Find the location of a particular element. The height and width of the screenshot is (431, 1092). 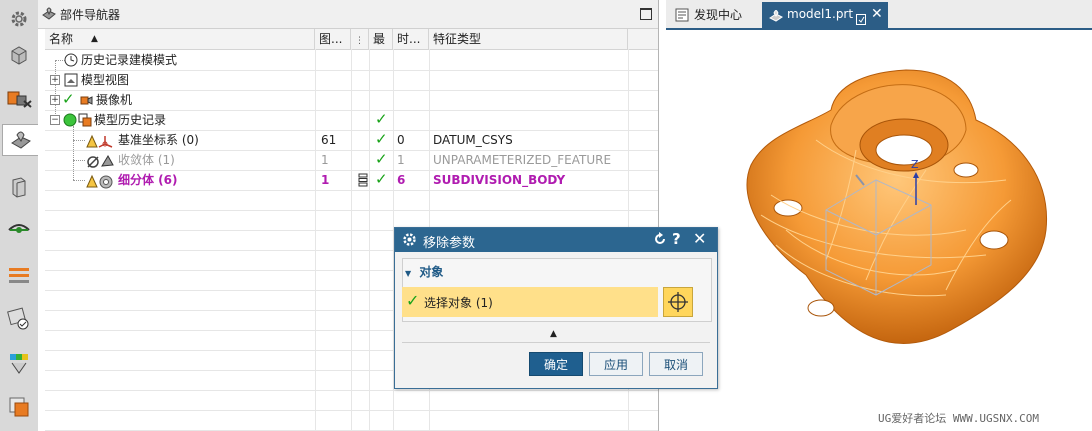

model-history-icon is located at coordinates (85, 121).